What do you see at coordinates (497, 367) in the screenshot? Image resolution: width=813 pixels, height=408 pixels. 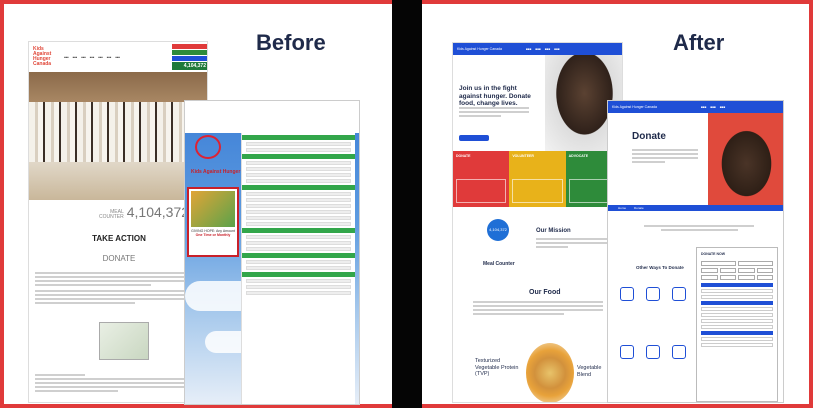 I see `tvp-label: Texturized Vegetable Protein (TVP)` at bounding box center [497, 367].